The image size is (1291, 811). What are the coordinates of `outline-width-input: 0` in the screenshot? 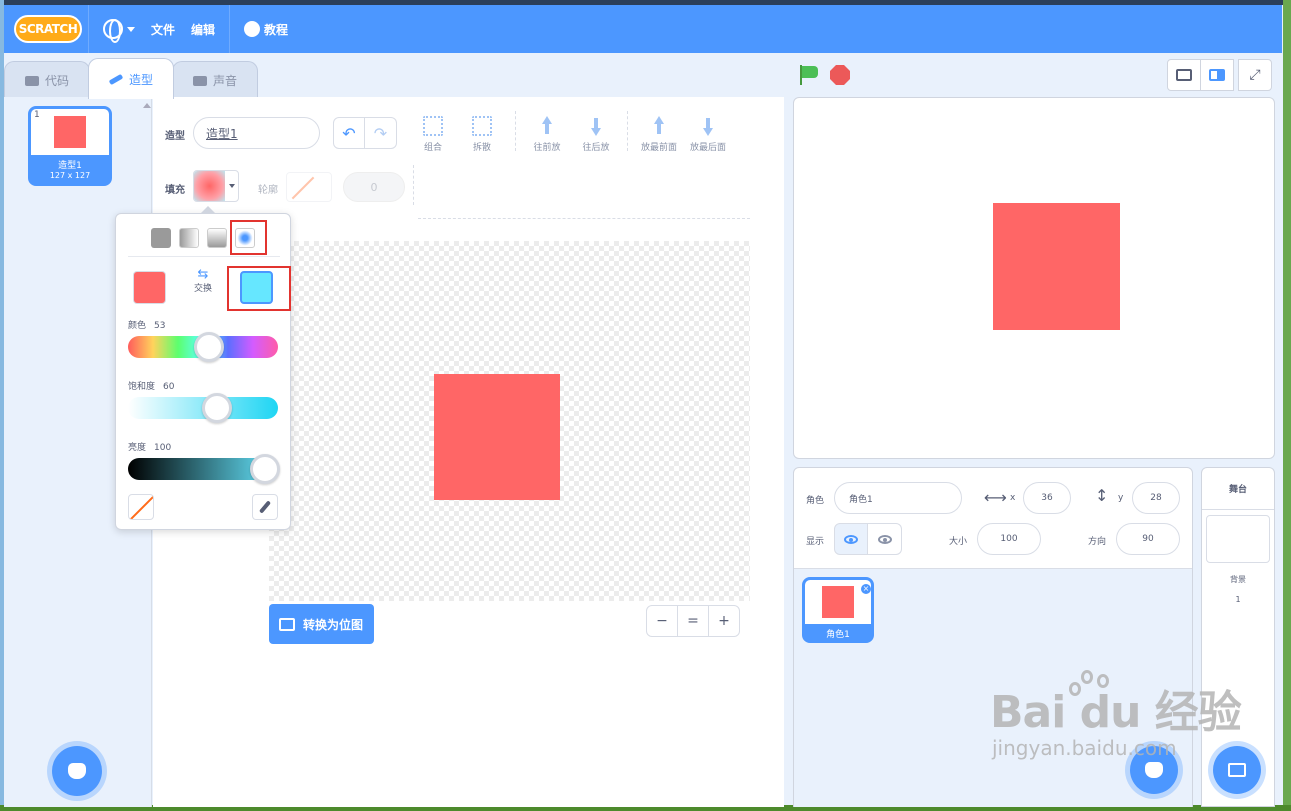 It's located at (374, 187).